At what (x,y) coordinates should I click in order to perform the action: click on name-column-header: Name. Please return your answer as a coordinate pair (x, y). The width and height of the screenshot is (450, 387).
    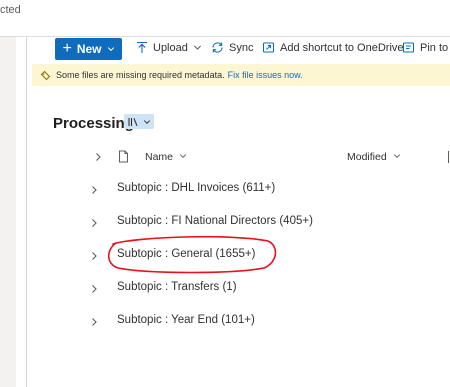
    Looking at the image, I should click on (166, 157).